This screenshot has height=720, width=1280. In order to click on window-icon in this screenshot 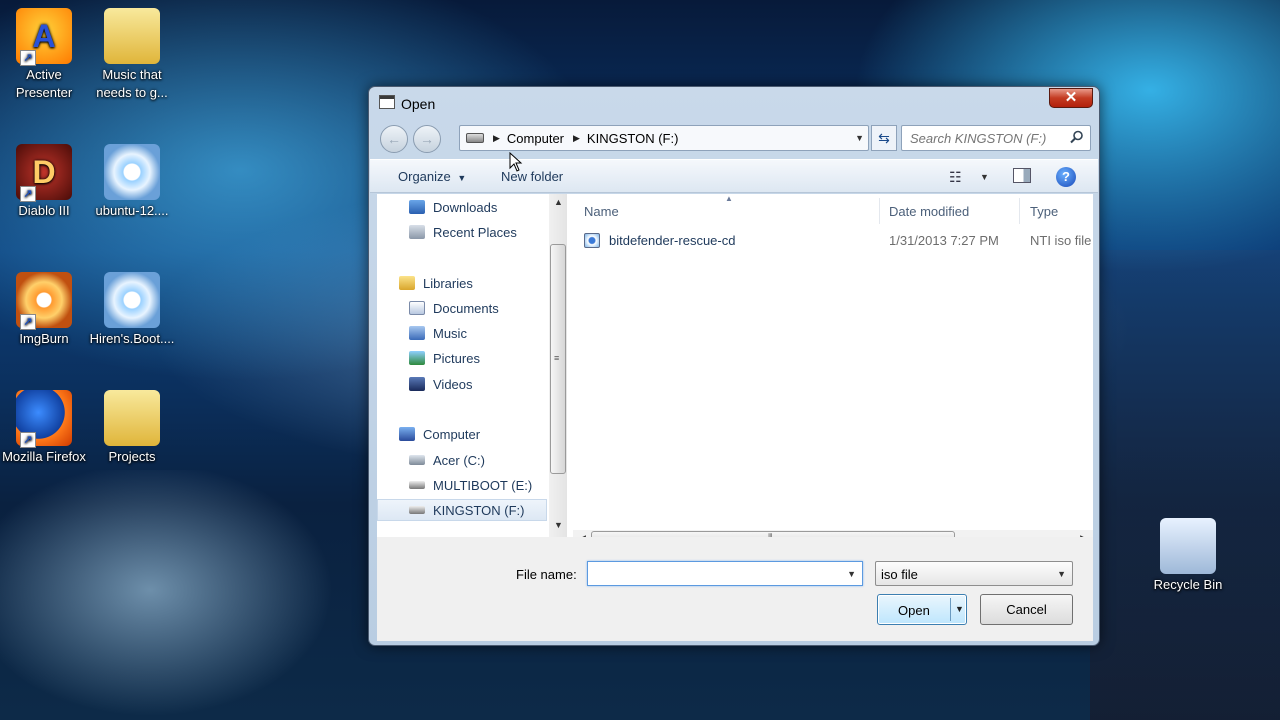, I will do `click(387, 102)`.